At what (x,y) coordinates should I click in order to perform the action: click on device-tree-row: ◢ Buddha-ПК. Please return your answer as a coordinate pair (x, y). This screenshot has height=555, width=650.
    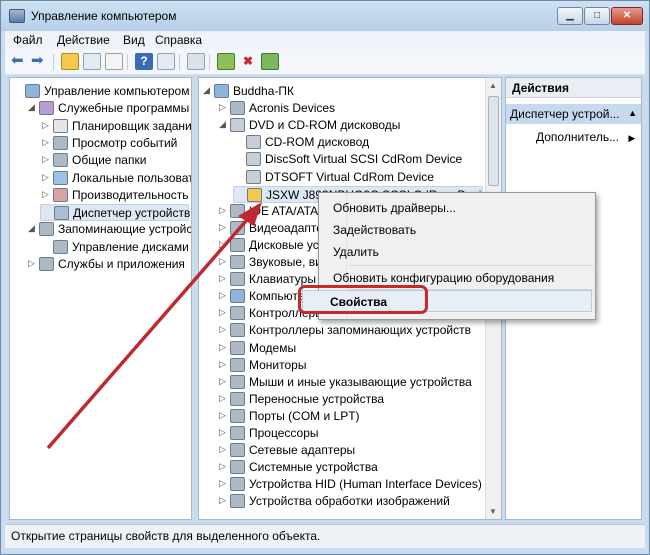
    Looking at the image, I should click on (342, 91).